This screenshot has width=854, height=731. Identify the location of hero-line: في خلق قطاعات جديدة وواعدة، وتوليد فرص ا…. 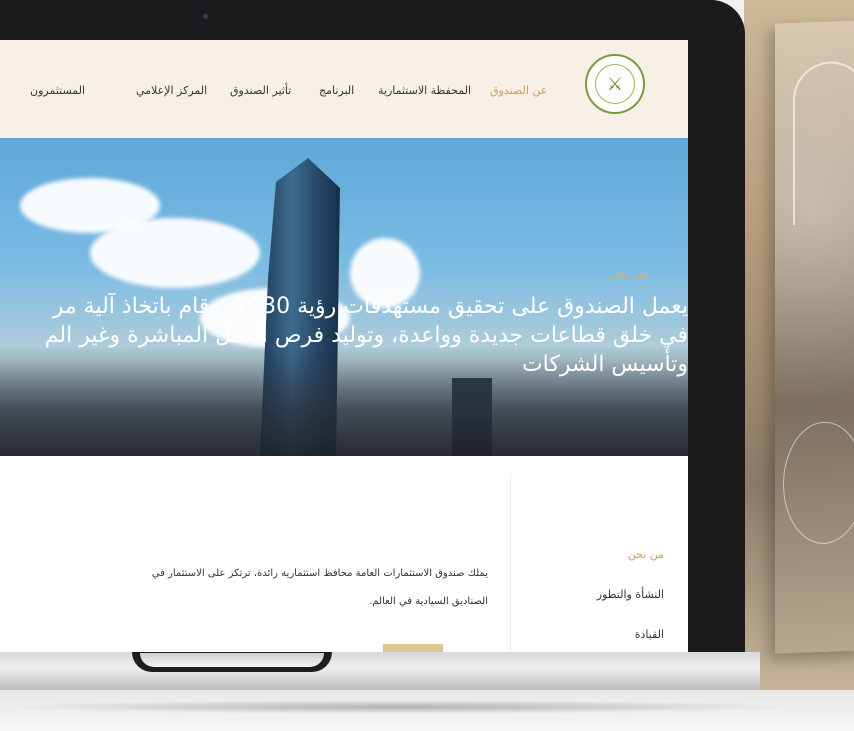
(366, 335).